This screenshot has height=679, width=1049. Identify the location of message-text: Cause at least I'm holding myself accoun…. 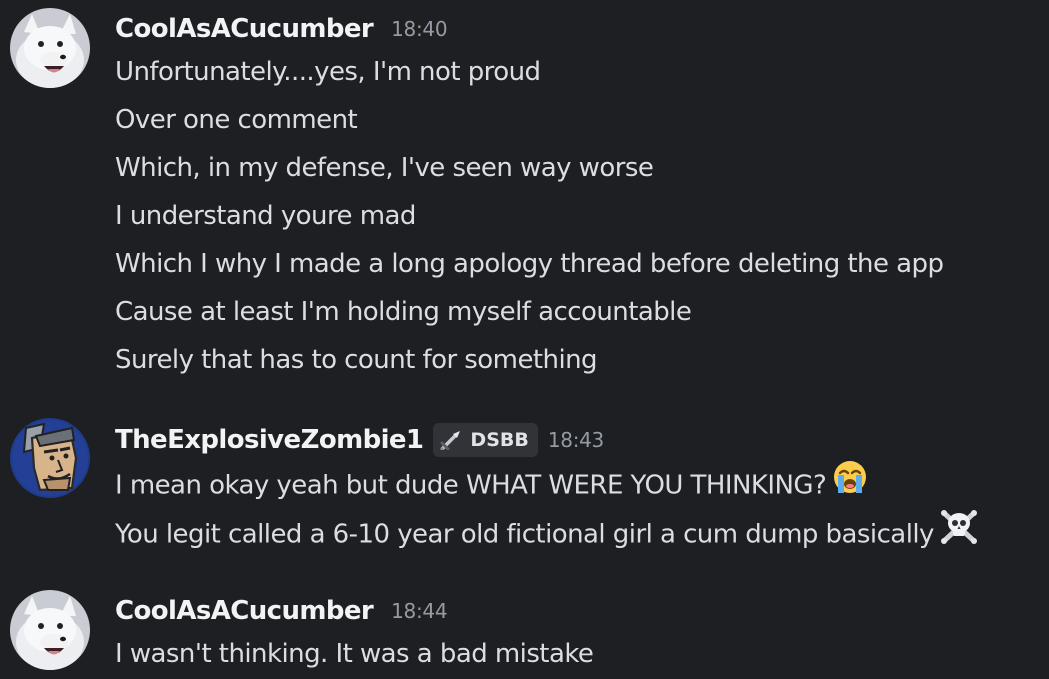
(403, 312).